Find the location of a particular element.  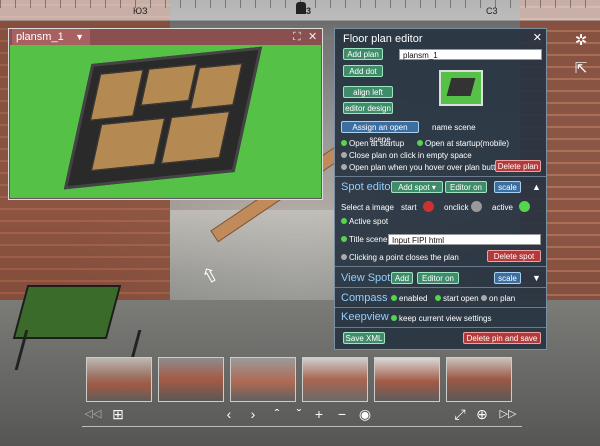

save-xml-button: Save XML is located at coordinates (364, 338).